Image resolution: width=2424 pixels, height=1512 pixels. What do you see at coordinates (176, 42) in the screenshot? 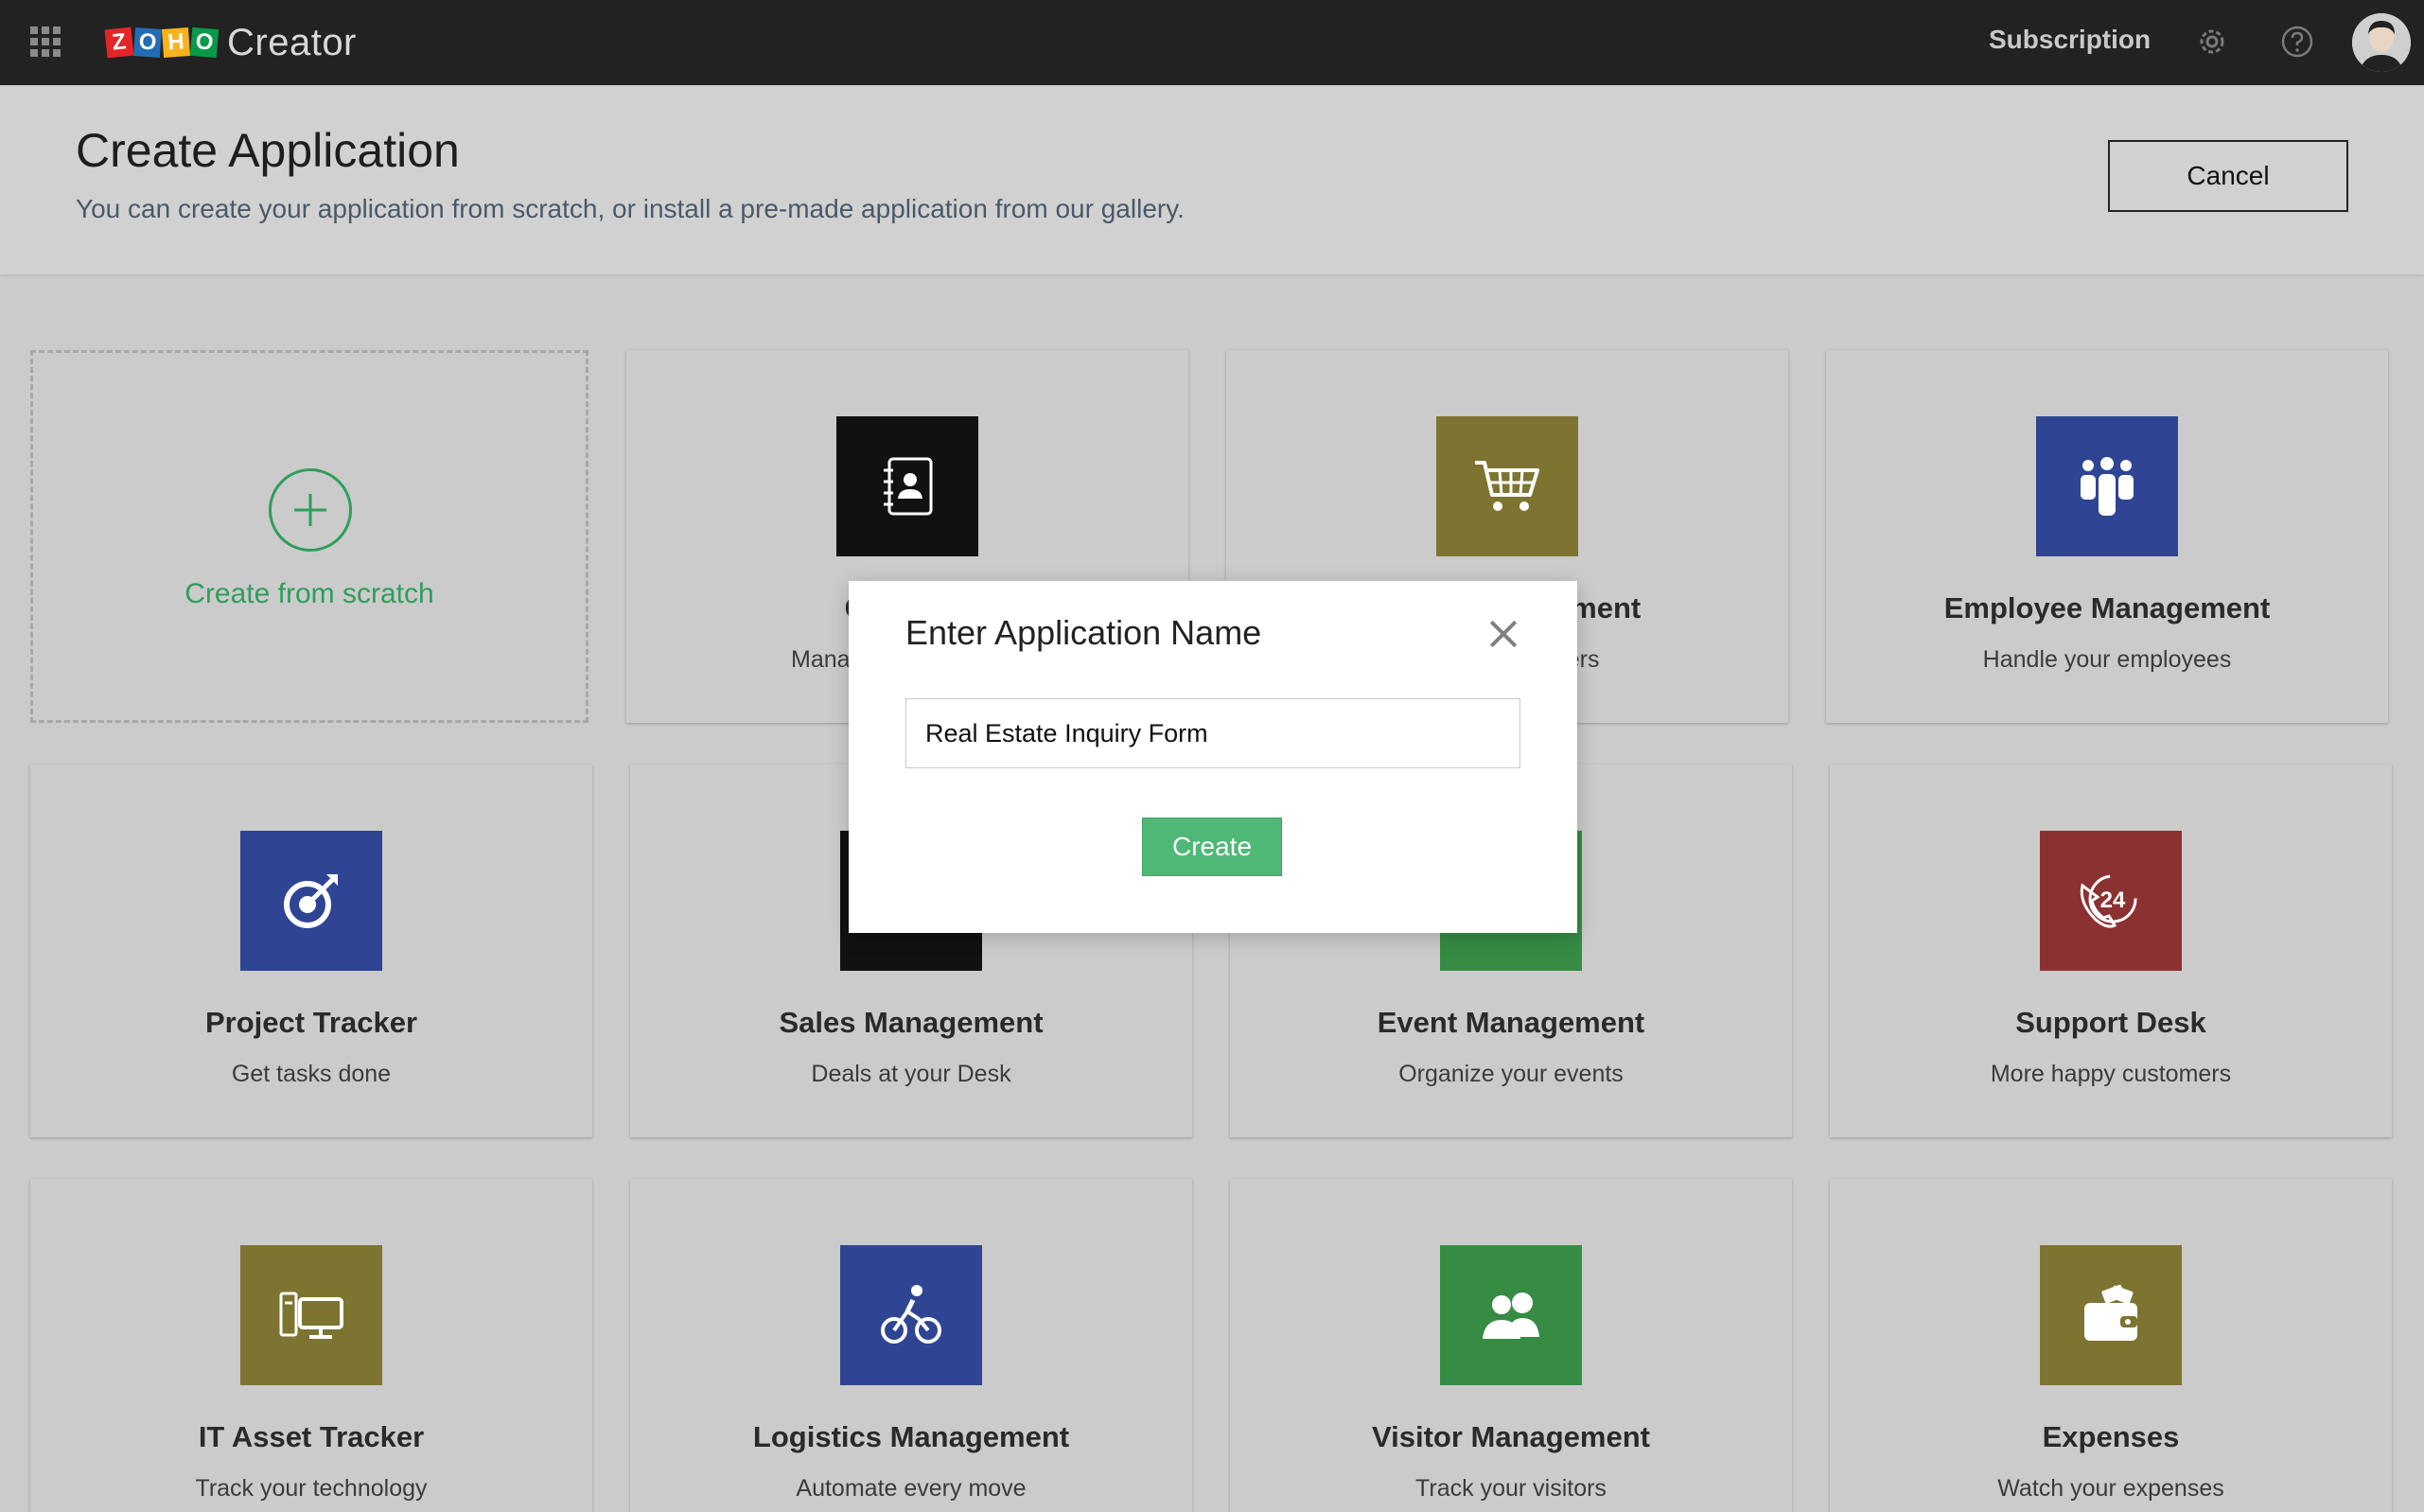
I see `logo-letter: H` at bounding box center [176, 42].